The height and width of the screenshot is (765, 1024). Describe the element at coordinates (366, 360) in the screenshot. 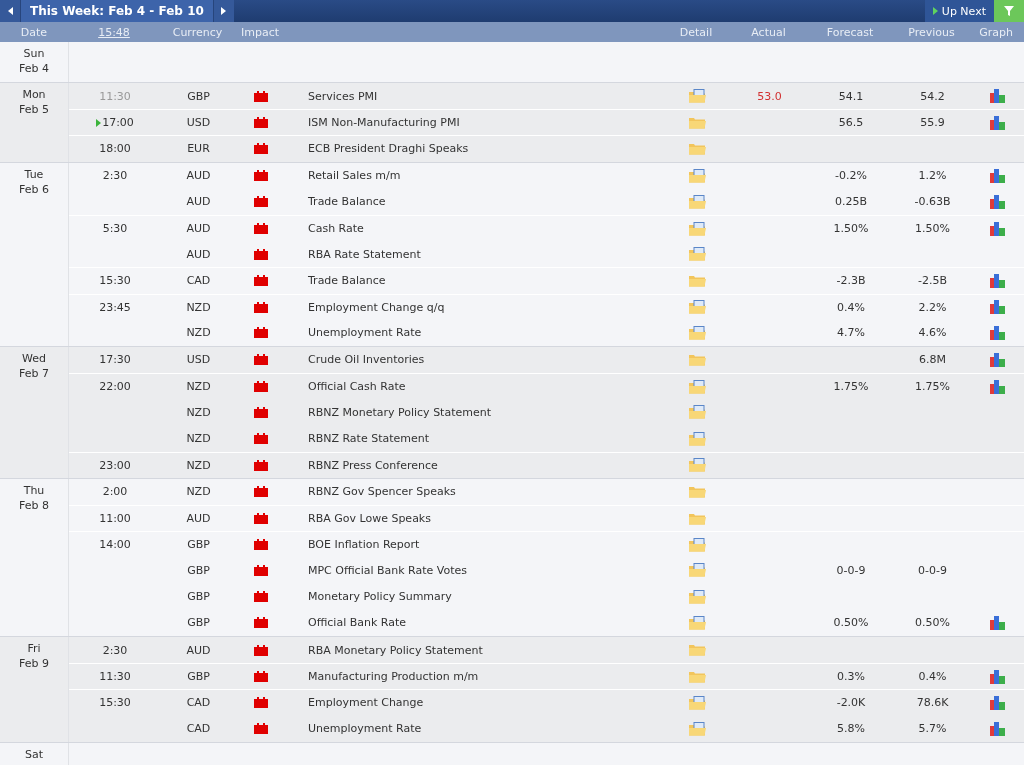

I see `event-title: Crude Oil Inventories` at that location.